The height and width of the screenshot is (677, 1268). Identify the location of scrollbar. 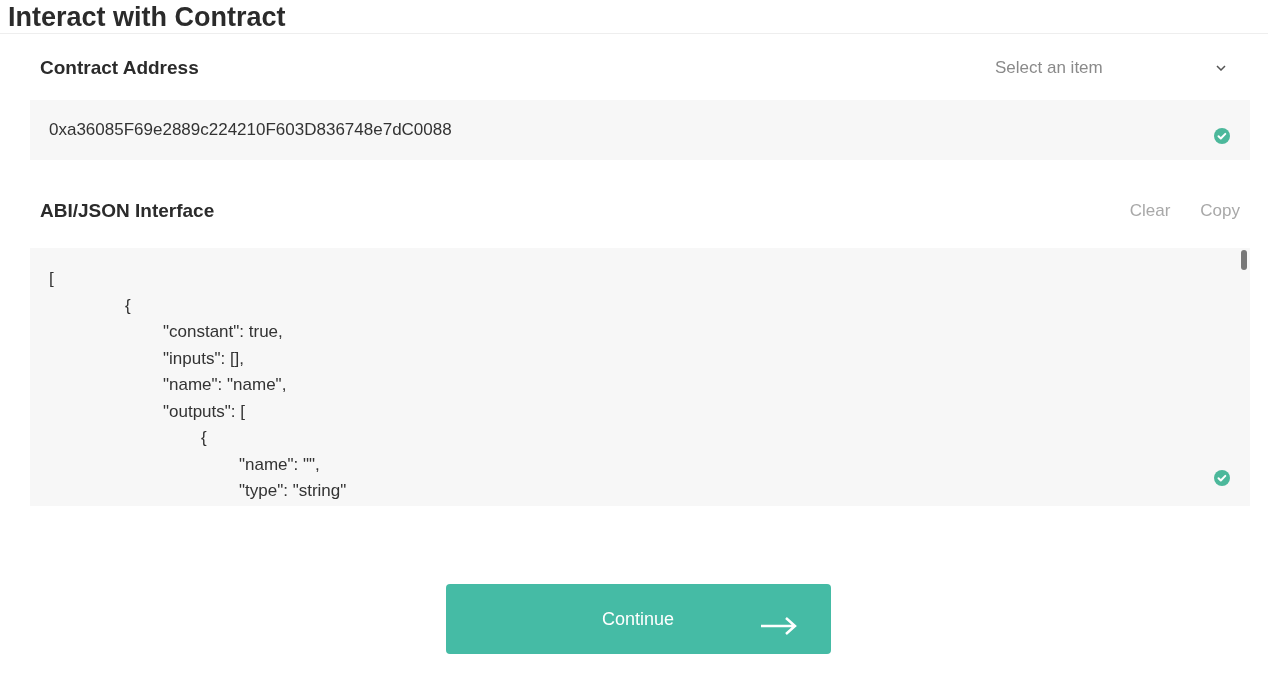
(1244, 260).